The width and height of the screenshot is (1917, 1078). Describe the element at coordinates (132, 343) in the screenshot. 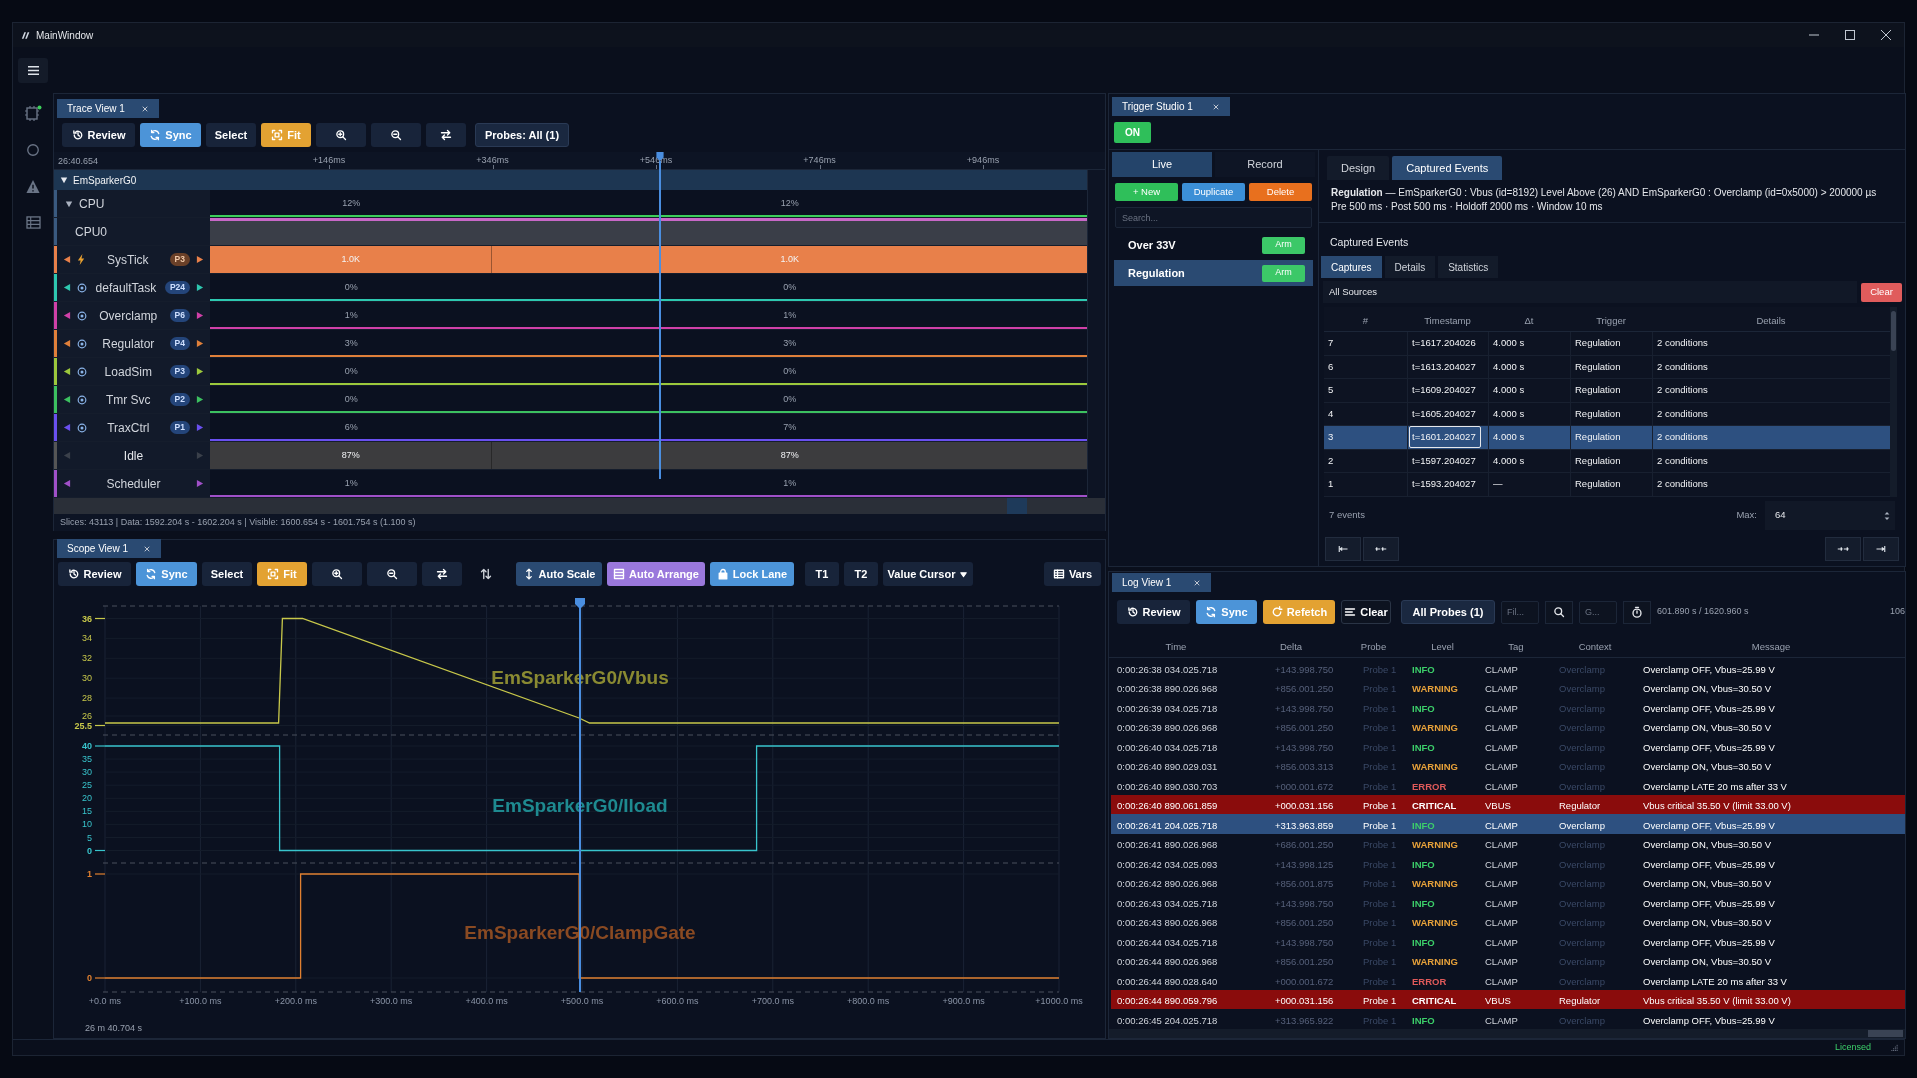

I see `track-header: Regulator P4` at that location.